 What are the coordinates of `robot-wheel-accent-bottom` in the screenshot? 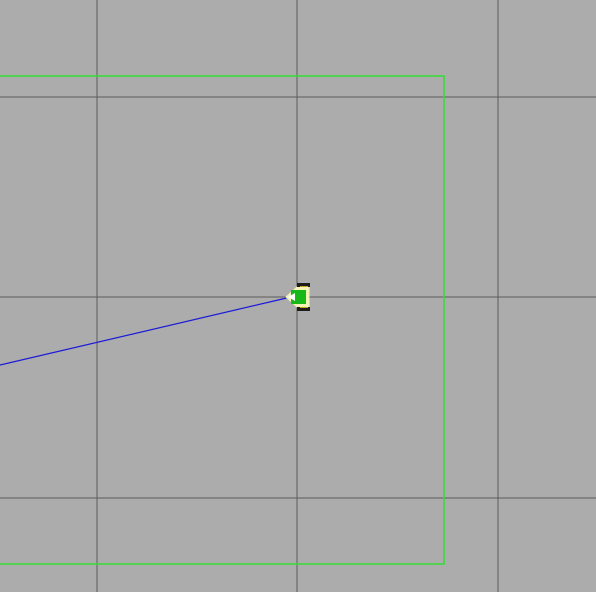 It's located at (304, 307).